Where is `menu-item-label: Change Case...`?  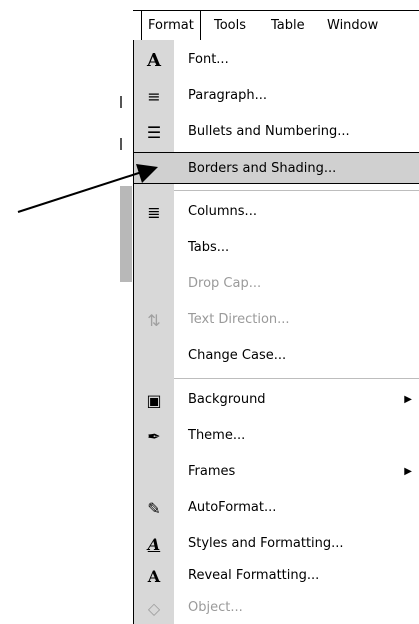
menu-item-label: Change Case... is located at coordinates (237, 355).